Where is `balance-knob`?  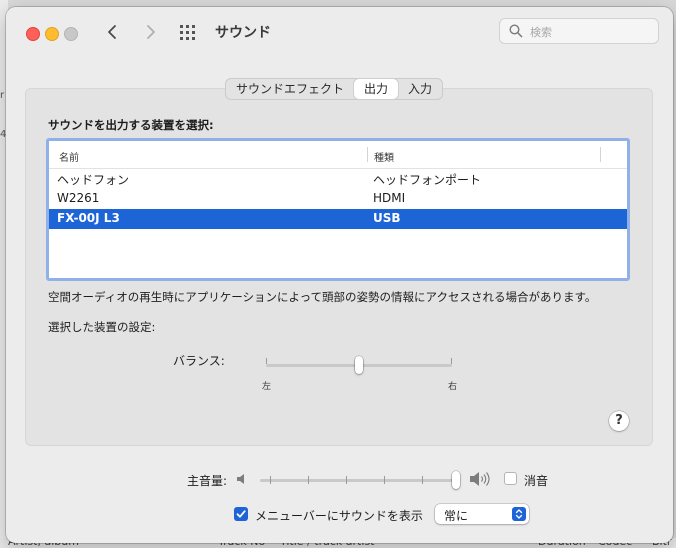
balance-knob is located at coordinates (359, 365).